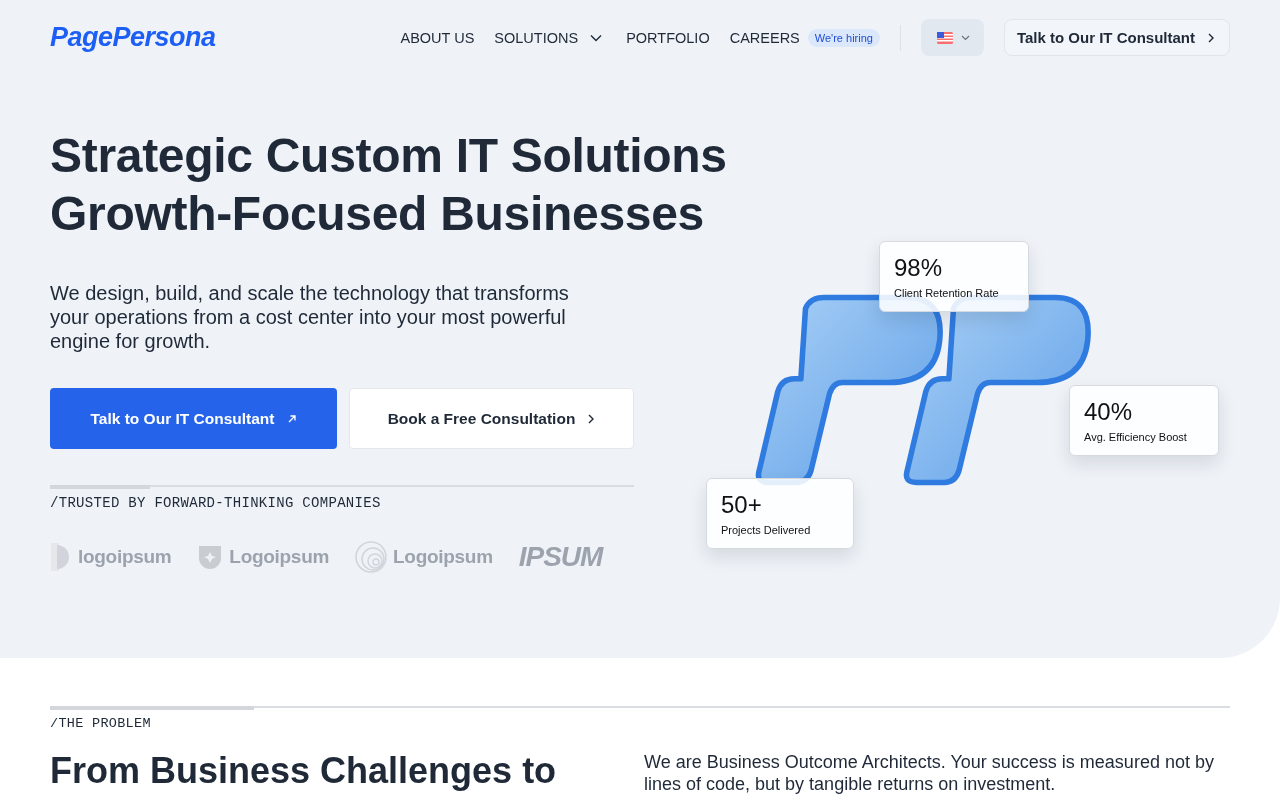  What do you see at coordinates (133, 37) in the screenshot?
I see `pagepersona-logo: PagePersona` at bounding box center [133, 37].